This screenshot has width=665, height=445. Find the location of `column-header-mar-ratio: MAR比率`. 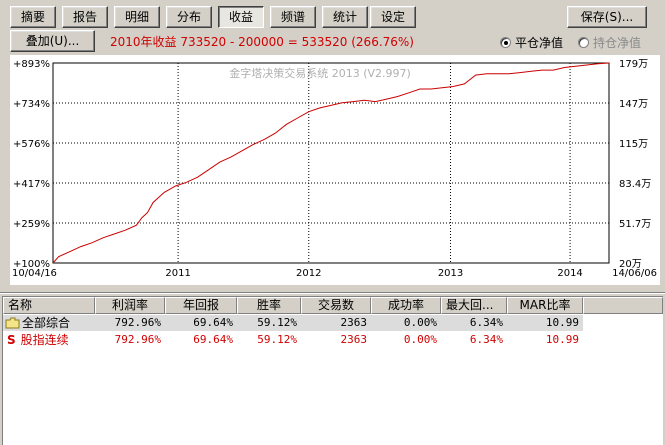

column-header-mar-ratio: MAR比率 is located at coordinates (545, 305).